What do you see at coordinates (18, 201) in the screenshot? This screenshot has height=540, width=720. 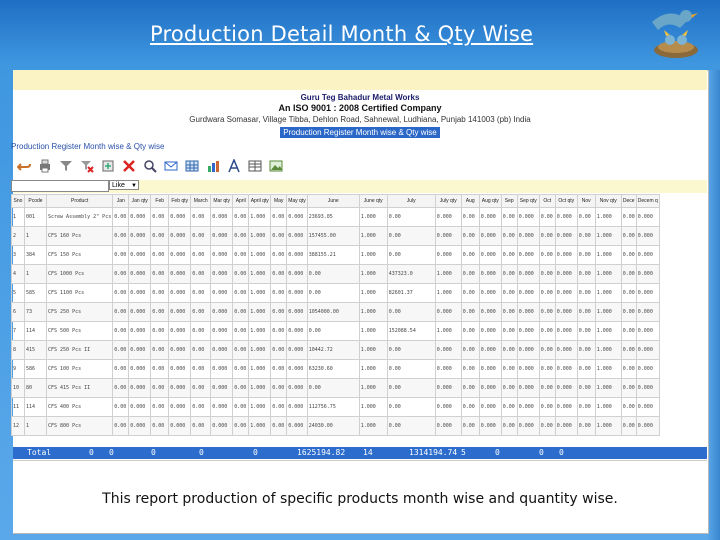 I see `column-header: Sno` at bounding box center [18, 201].